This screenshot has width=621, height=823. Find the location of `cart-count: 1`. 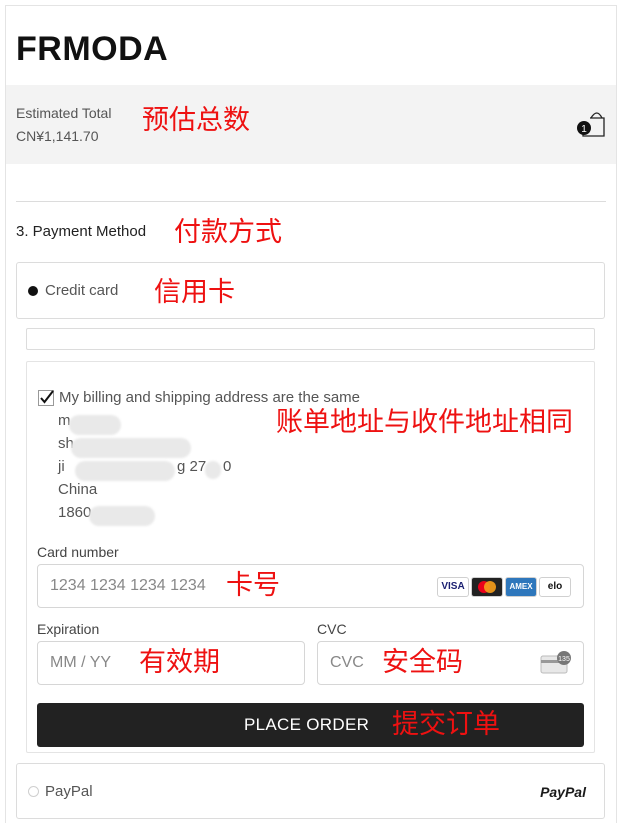

cart-count: 1 is located at coordinates (584, 129).